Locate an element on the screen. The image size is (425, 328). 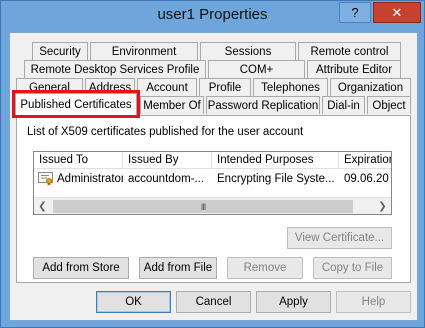
tab-security: Security is located at coordinates (60, 51).